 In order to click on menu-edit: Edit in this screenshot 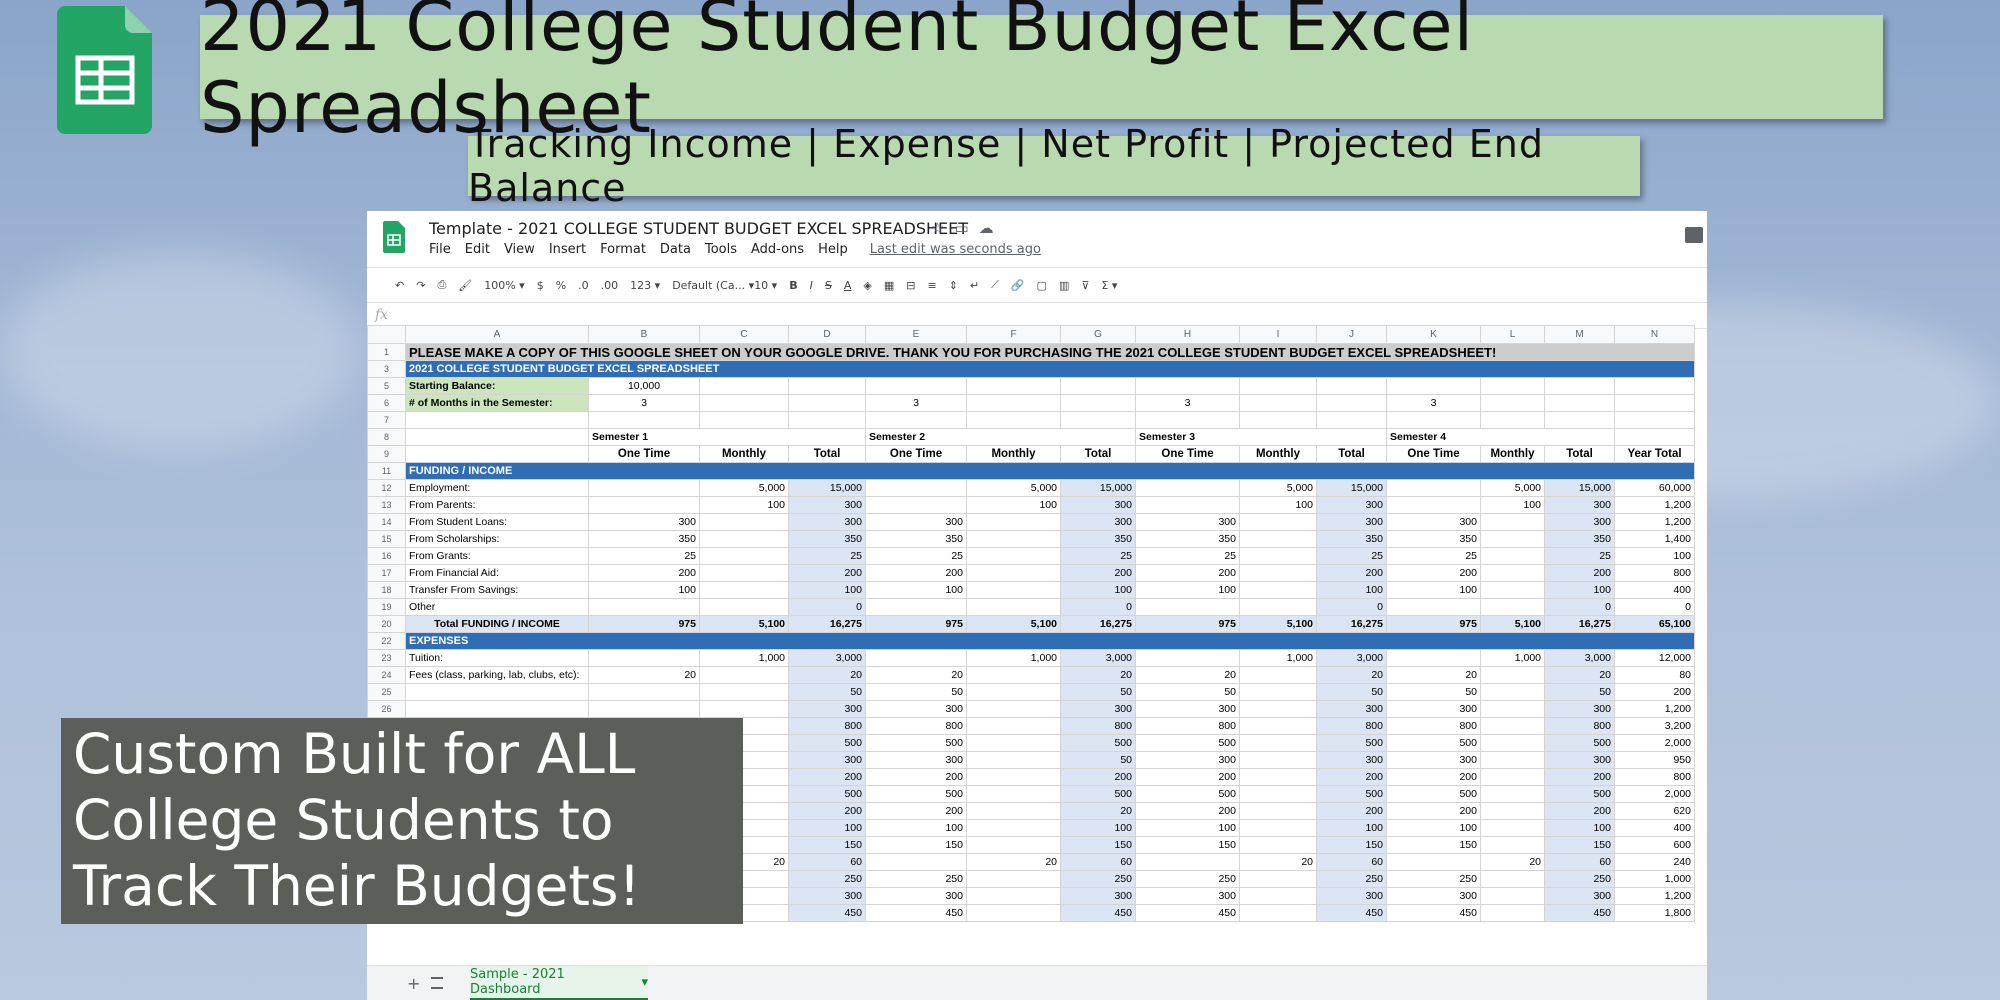, I will do `click(477, 249)`.